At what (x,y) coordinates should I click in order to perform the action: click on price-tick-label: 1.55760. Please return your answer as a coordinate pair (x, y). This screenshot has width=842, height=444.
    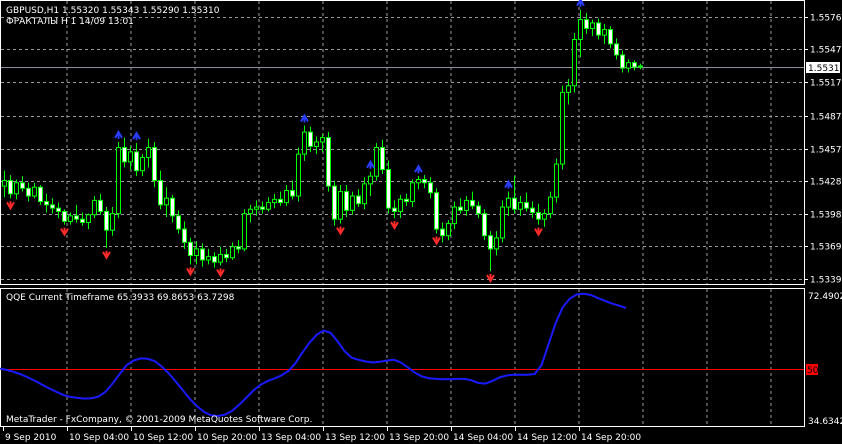
    Looking at the image, I should click on (826, 19).